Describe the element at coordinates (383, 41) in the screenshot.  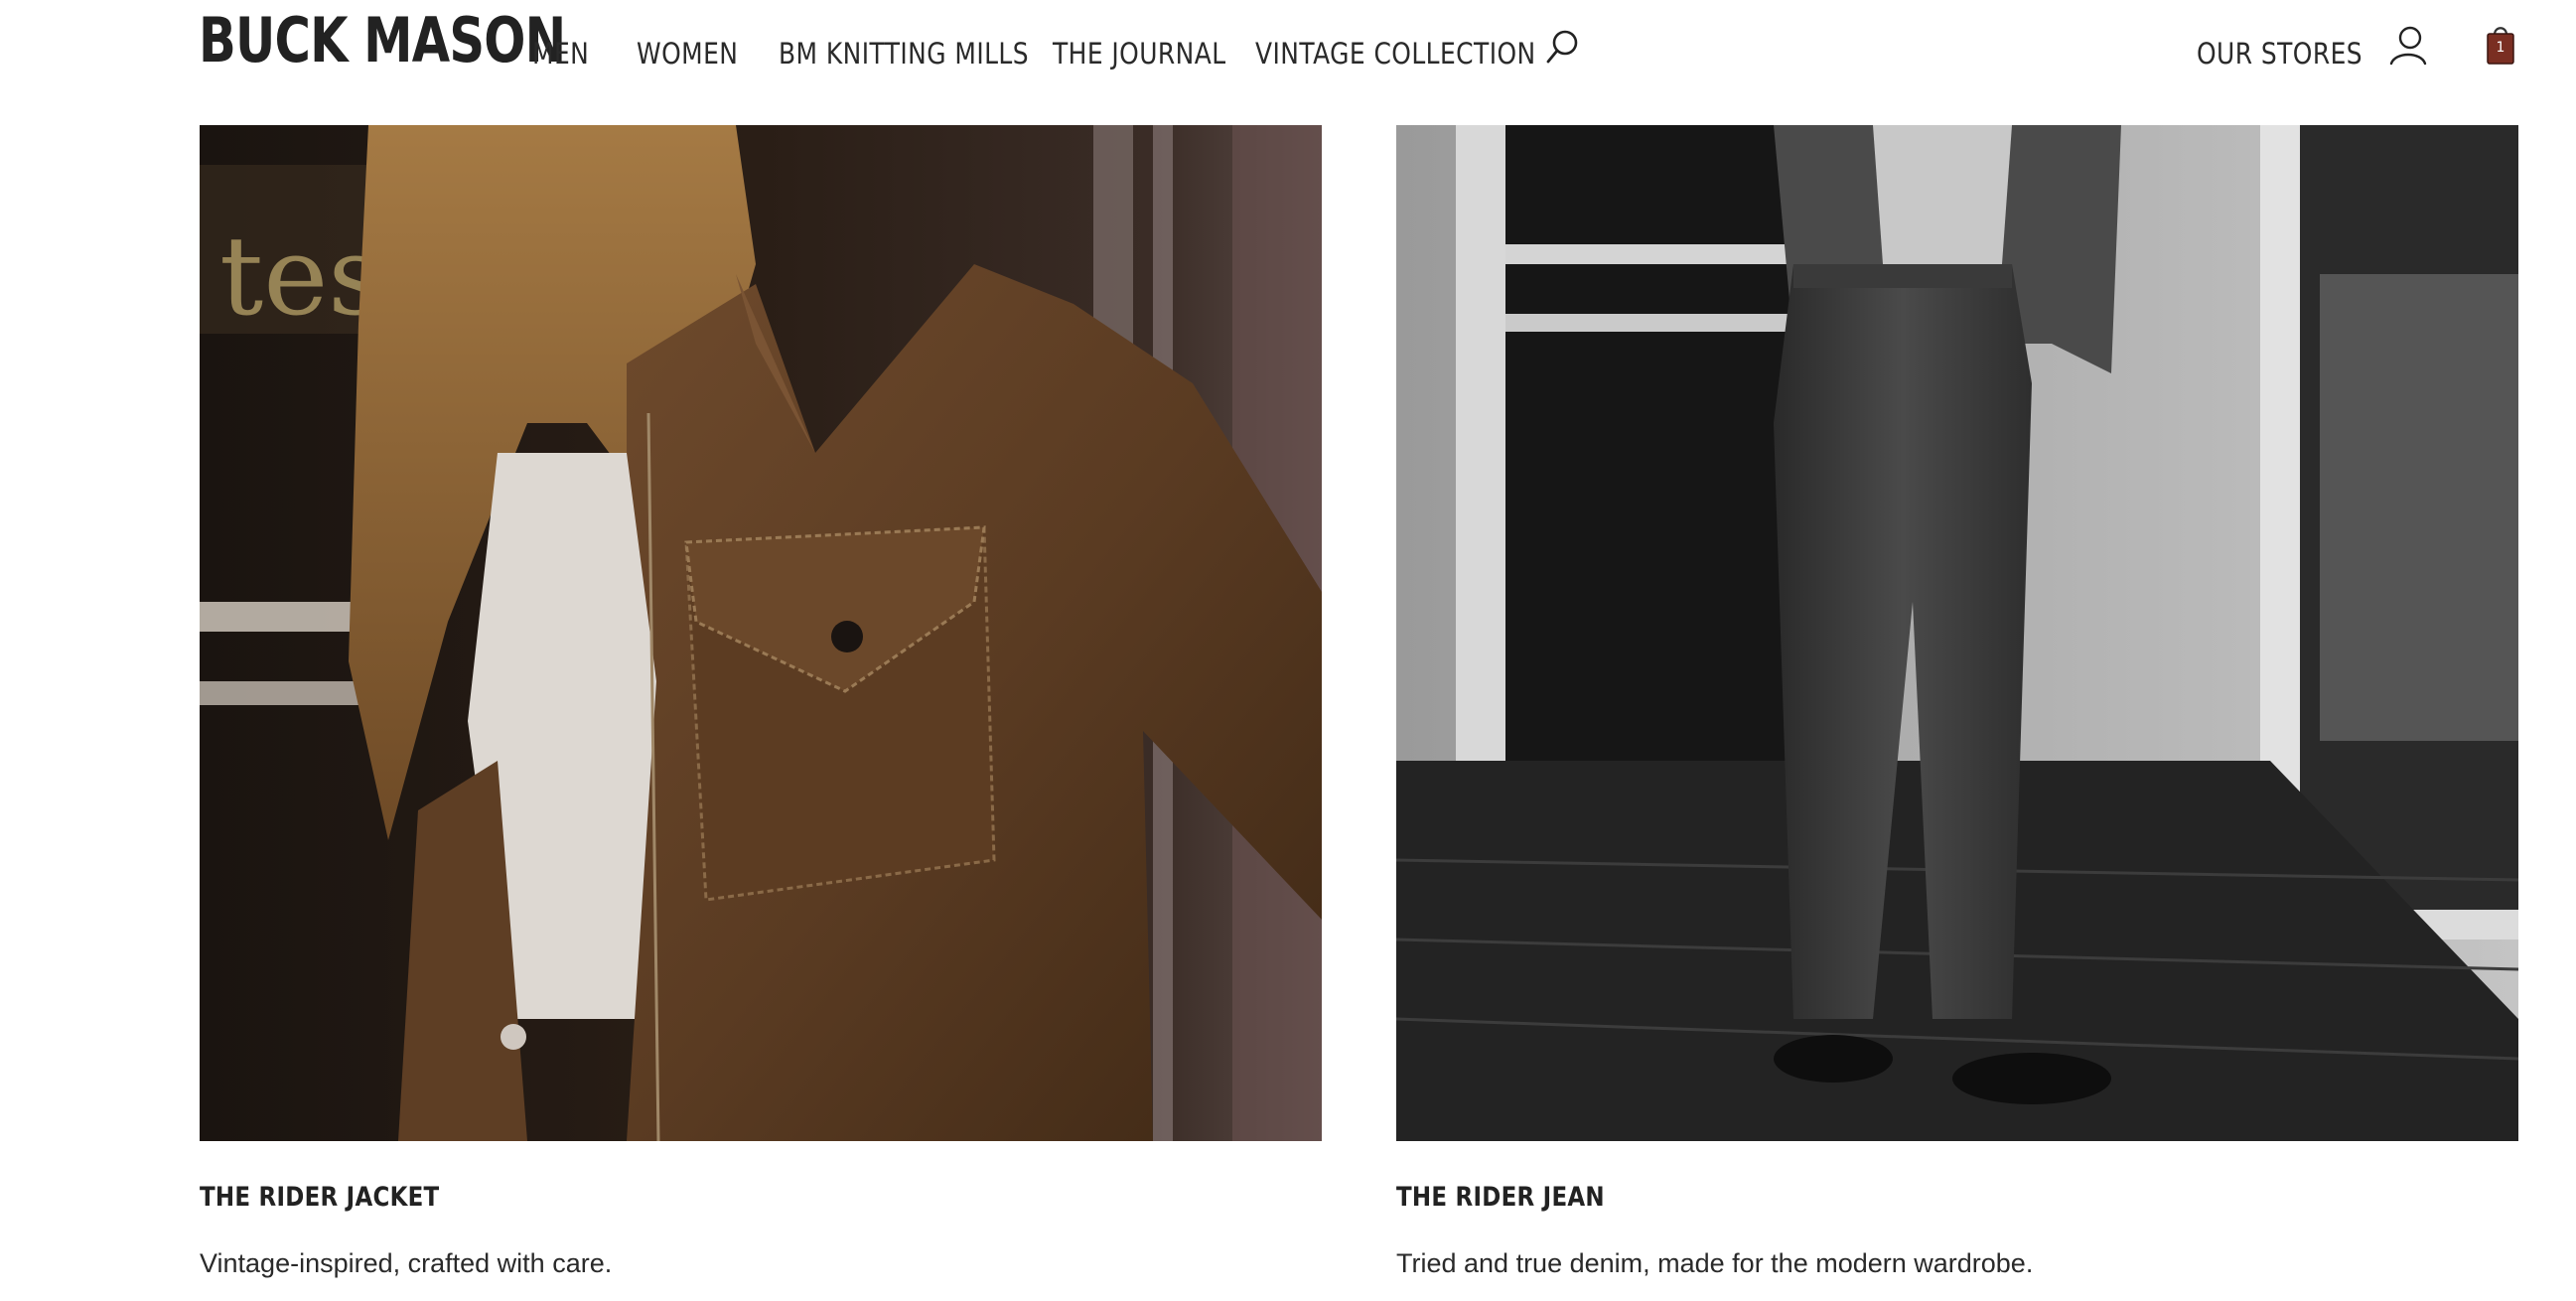
I see `brand-logo: BUCK MASON` at that location.